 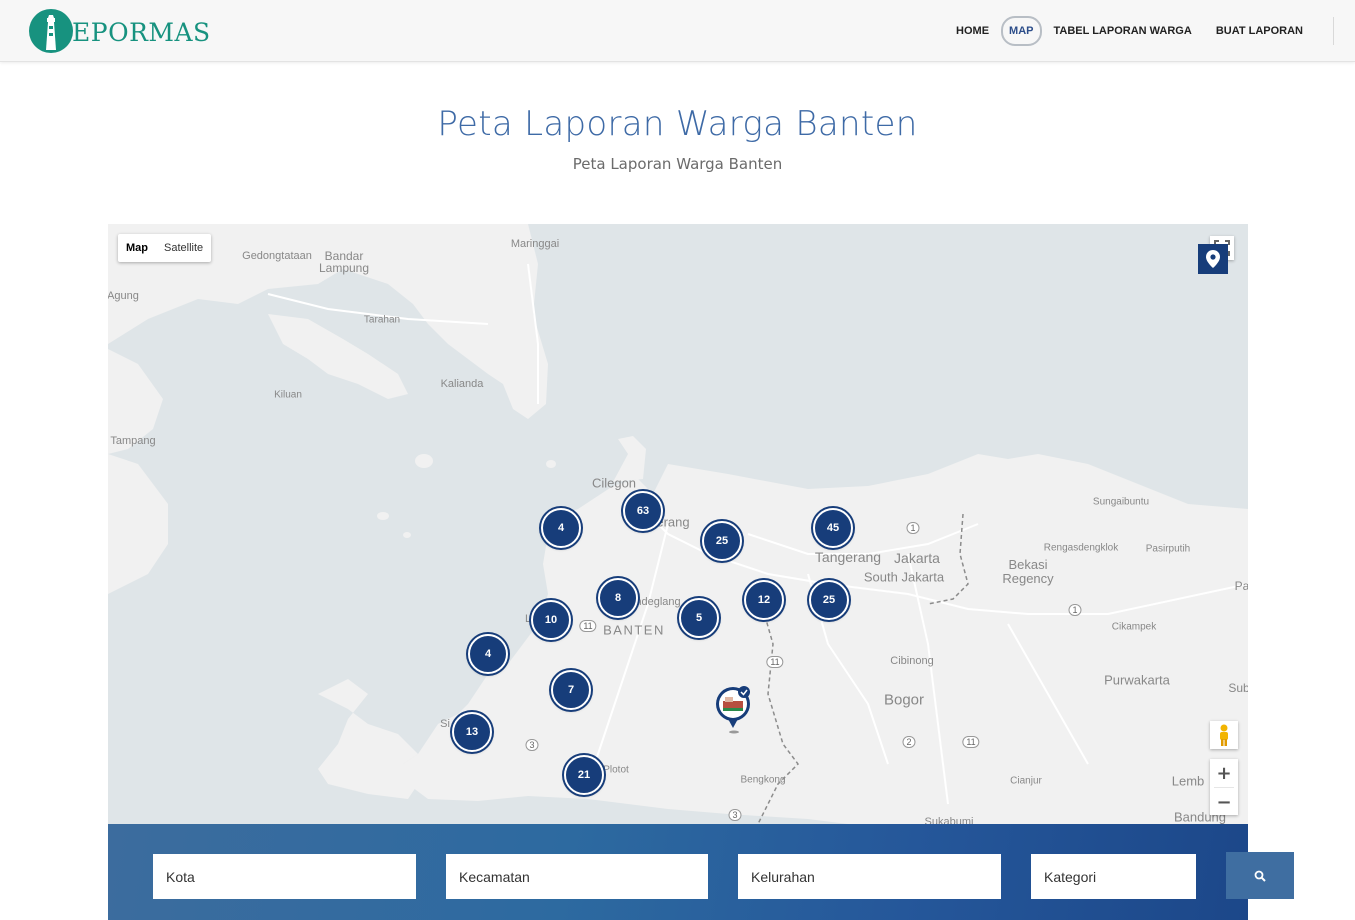 I want to click on street-view-button, so click(x=1224, y=735).